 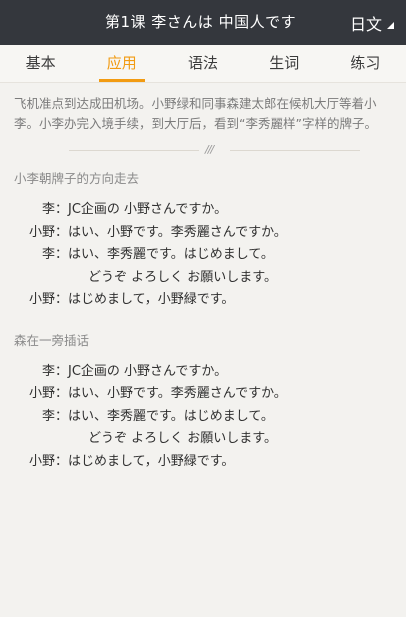 I want to click on tab-application: 应用, so click(x=121, y=63).